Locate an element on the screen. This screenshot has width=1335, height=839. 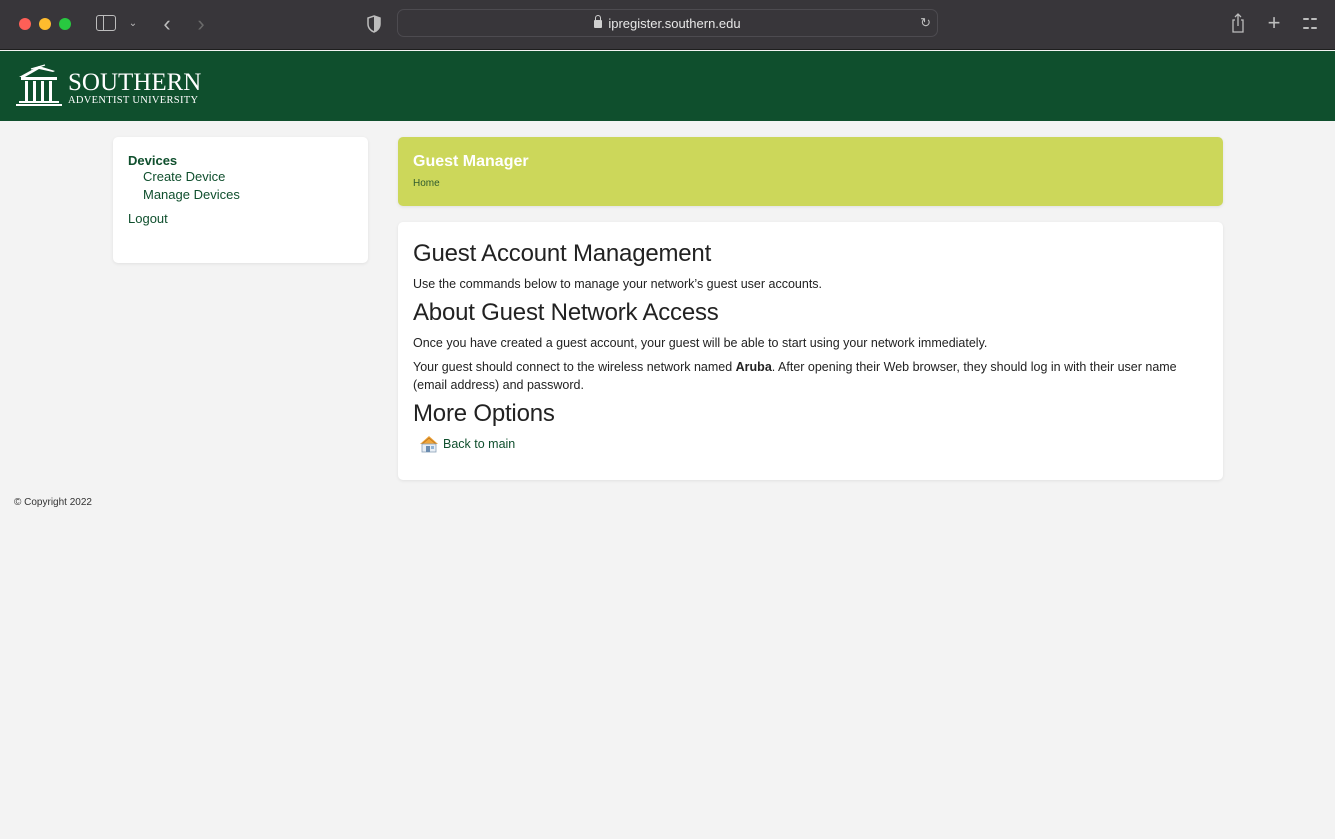
page-title: Guest Manager is located at coordinates (471, 161).